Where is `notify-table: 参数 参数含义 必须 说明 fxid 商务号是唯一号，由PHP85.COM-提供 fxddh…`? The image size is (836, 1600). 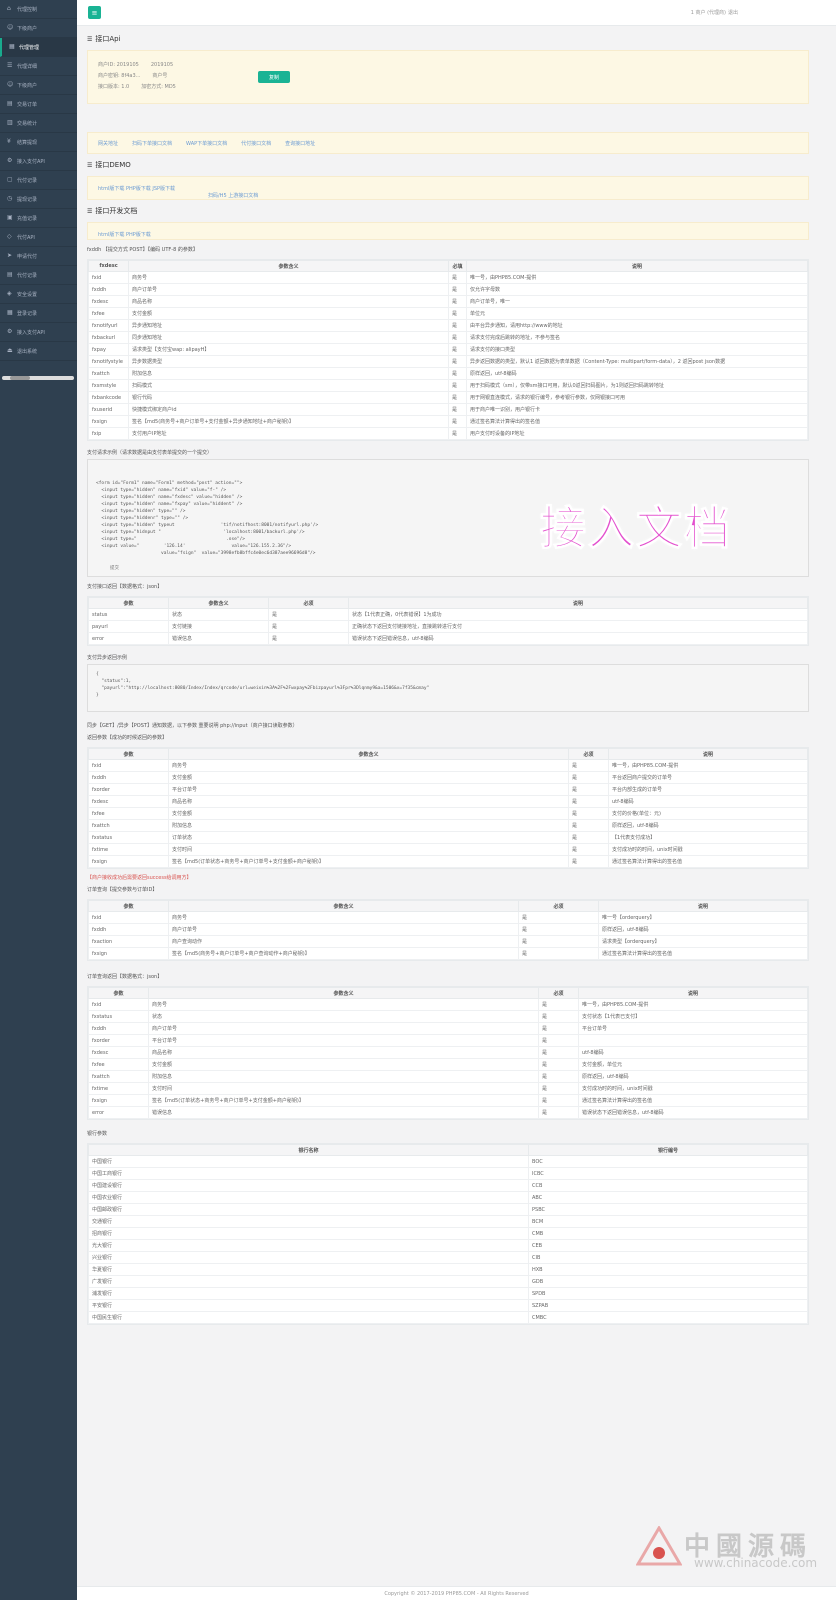 notify-table: 参数 参数含义 必须 说明 fxid 商务号是唯一号，由PHP85.COM-提供 fxddh… is located at coordinates (448, 808).